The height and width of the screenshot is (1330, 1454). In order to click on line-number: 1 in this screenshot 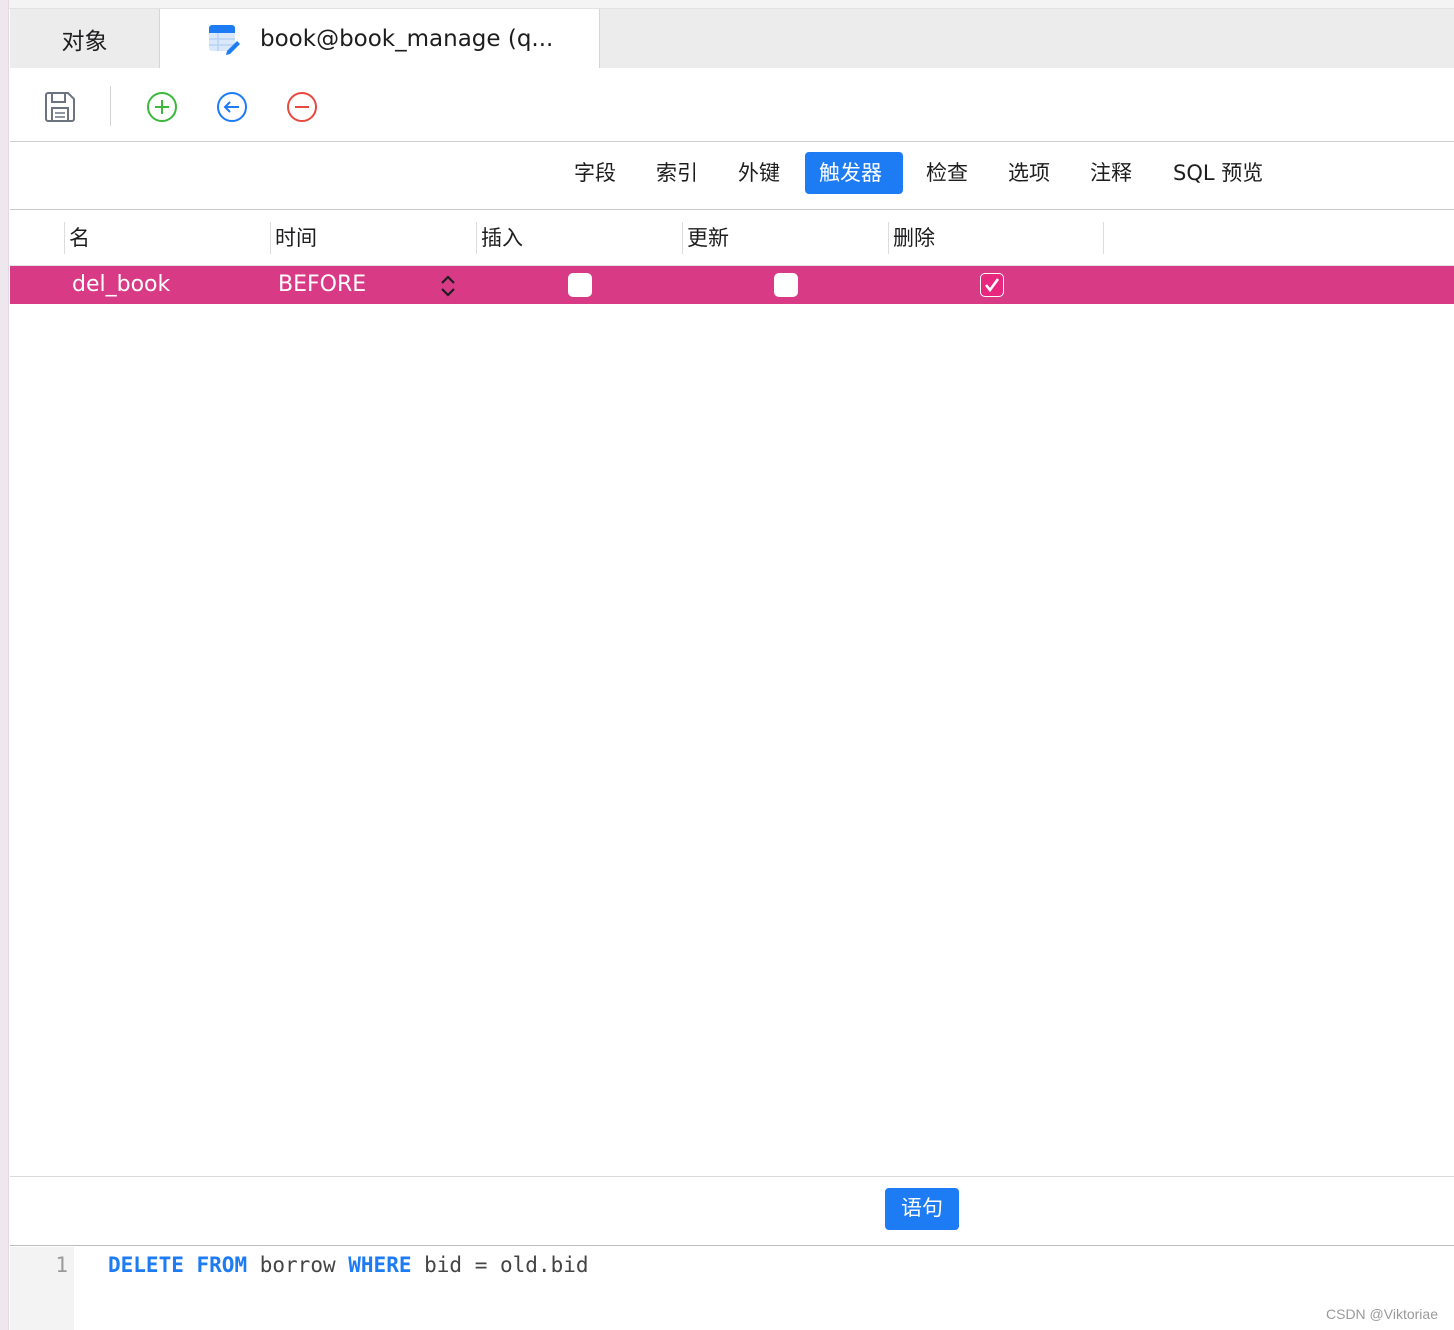, I will do `click(61, 1265)`.